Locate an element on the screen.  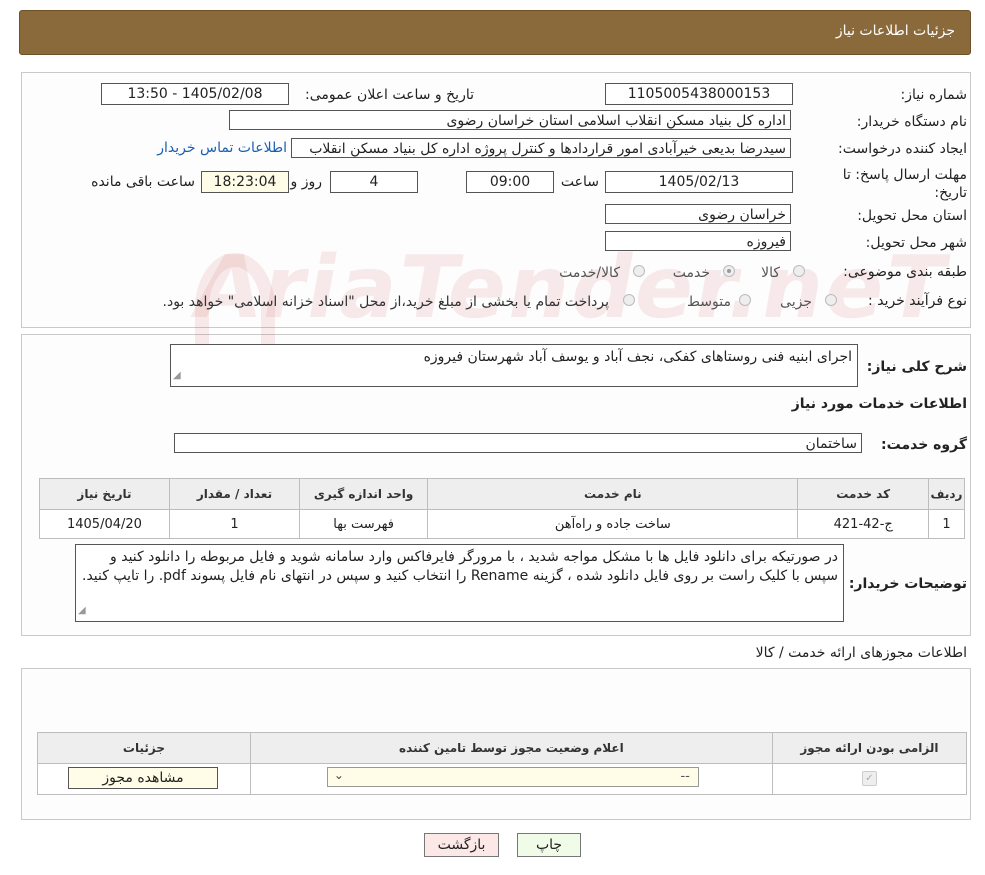
watermark: AriaTender.neT is located at coordinates (571, 288).